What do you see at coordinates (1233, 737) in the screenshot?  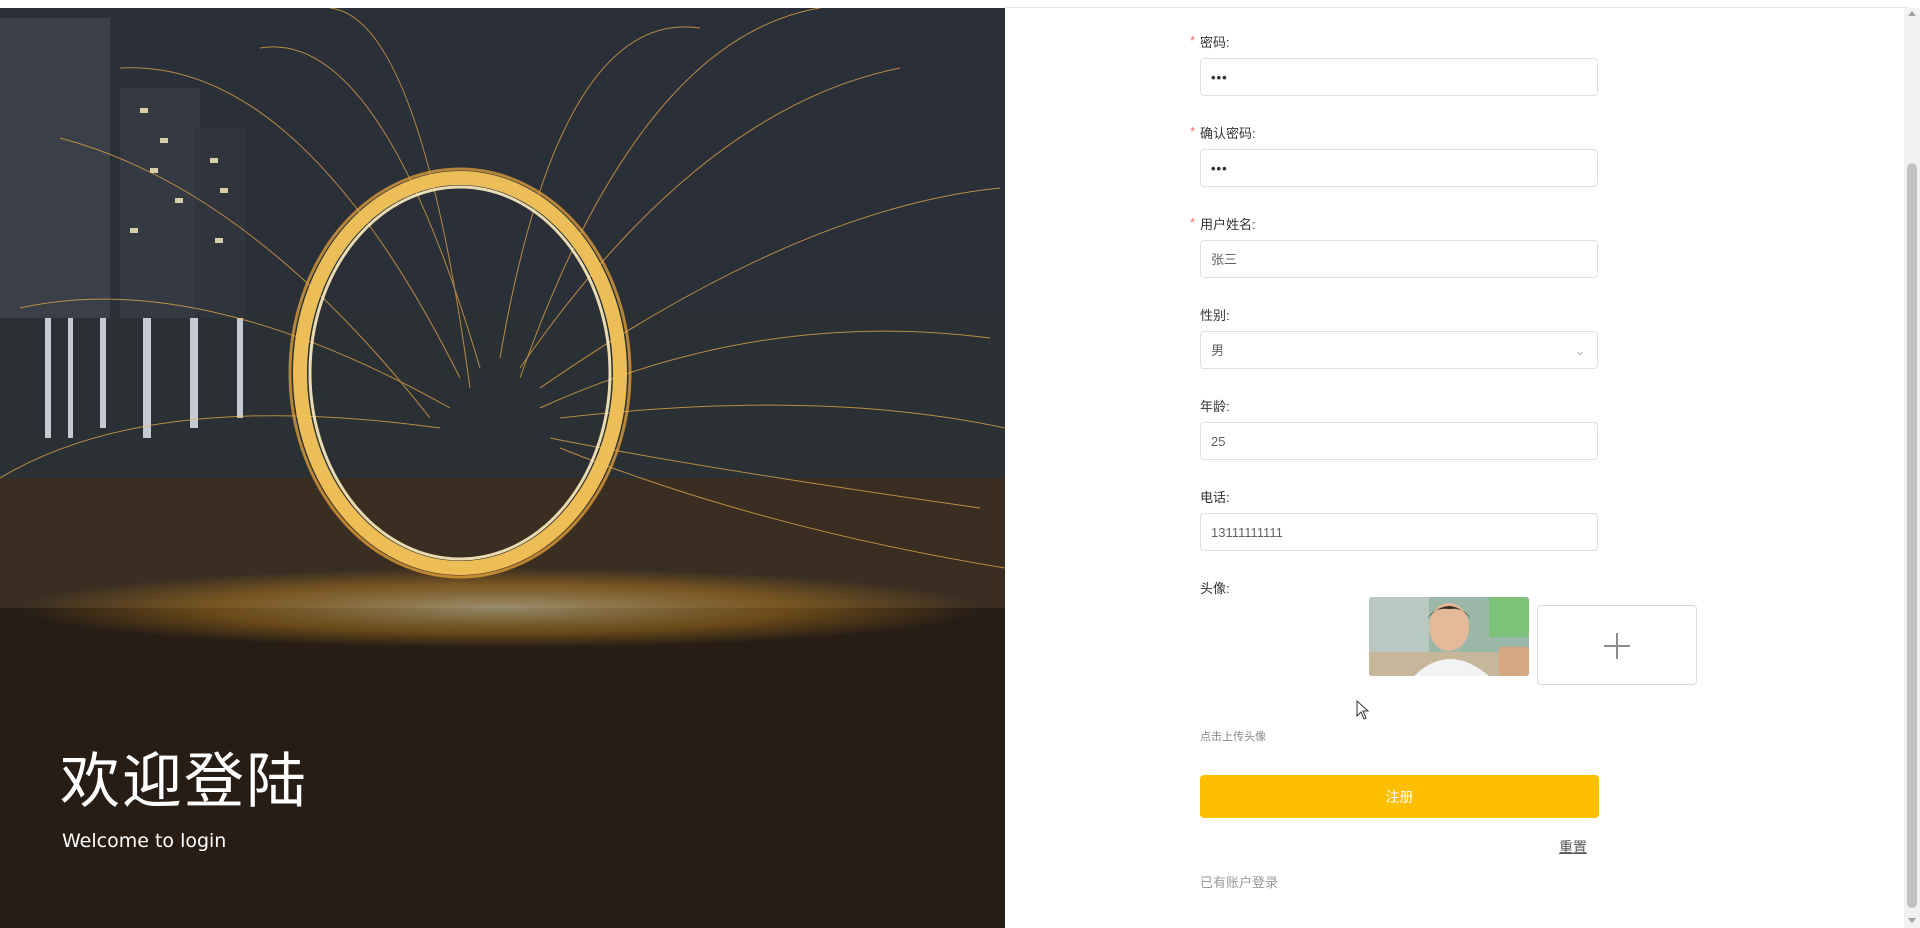 I see `avatar-upload-hint: 点击上传头像` at bounding box center [1233, 737].